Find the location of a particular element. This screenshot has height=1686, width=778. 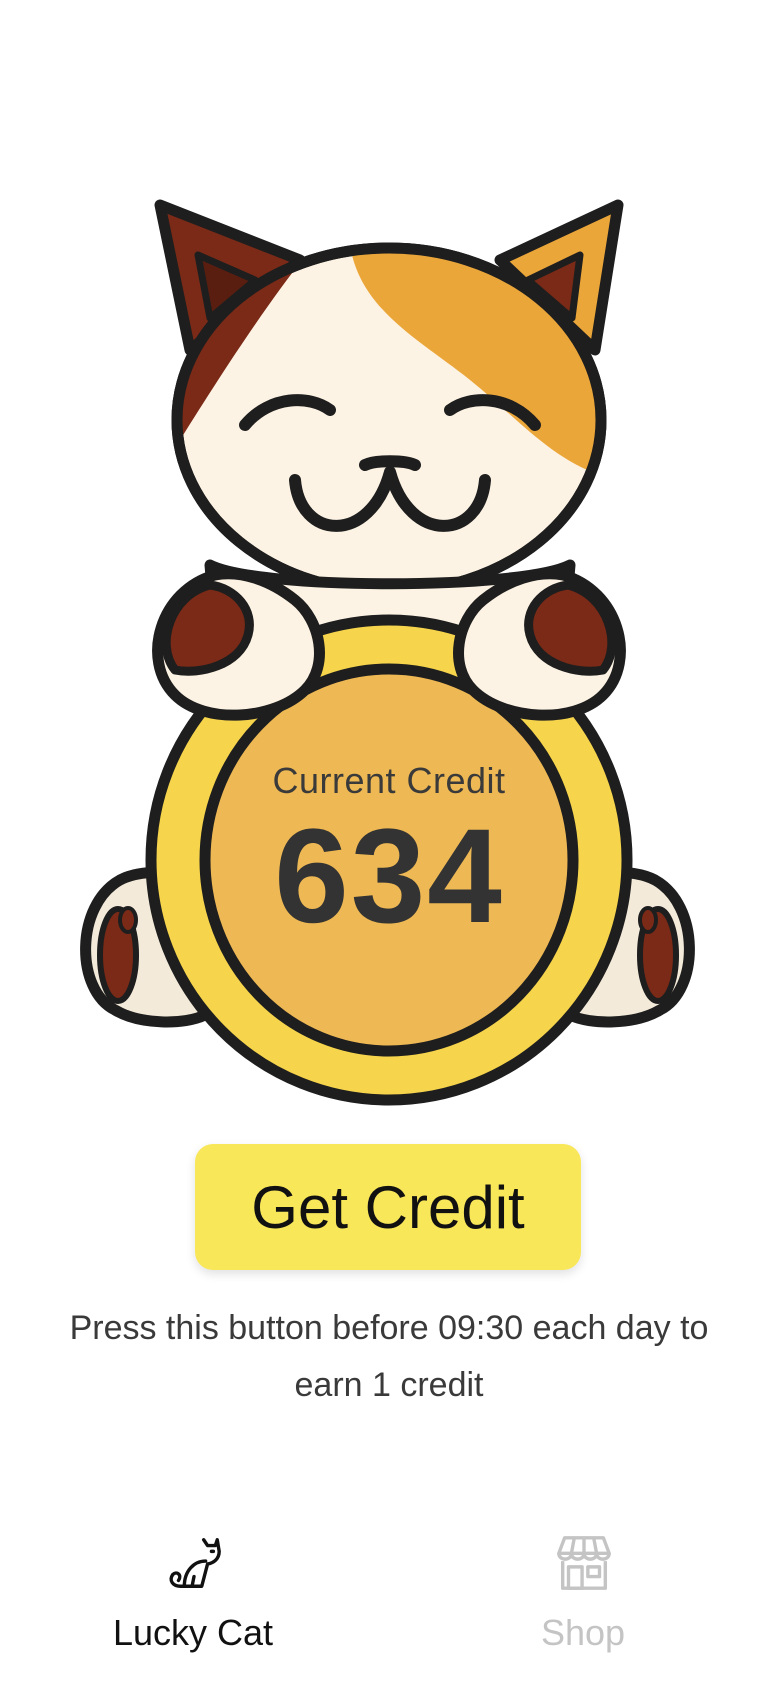

tab-shop: Shop is located at coordinates (583, 1595).